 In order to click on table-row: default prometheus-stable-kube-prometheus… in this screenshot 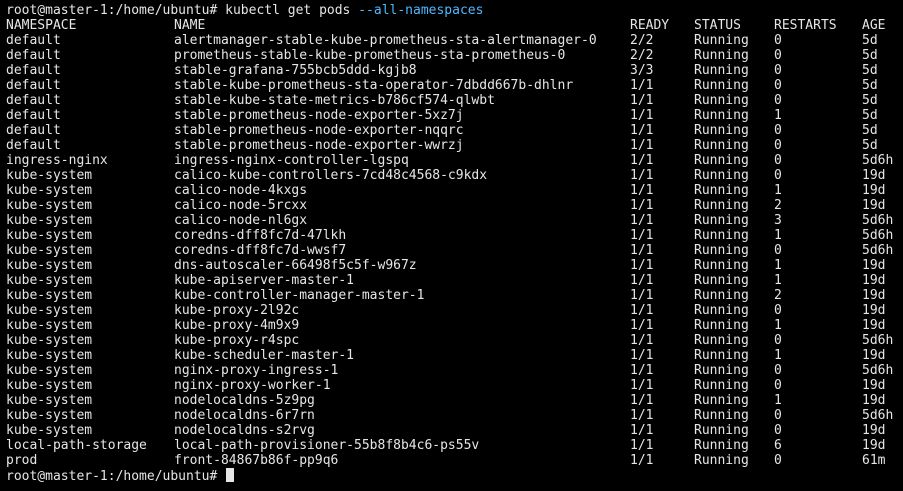, I will do `click(454, 55)`.